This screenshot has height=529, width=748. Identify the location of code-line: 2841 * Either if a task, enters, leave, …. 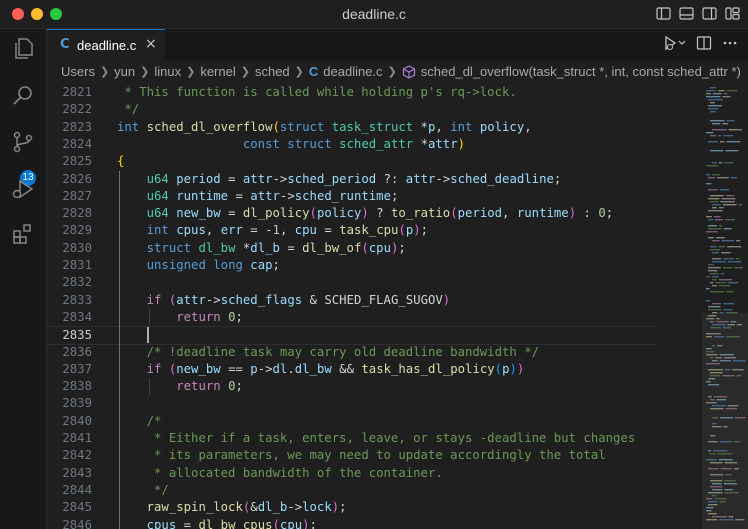
(352, 438).